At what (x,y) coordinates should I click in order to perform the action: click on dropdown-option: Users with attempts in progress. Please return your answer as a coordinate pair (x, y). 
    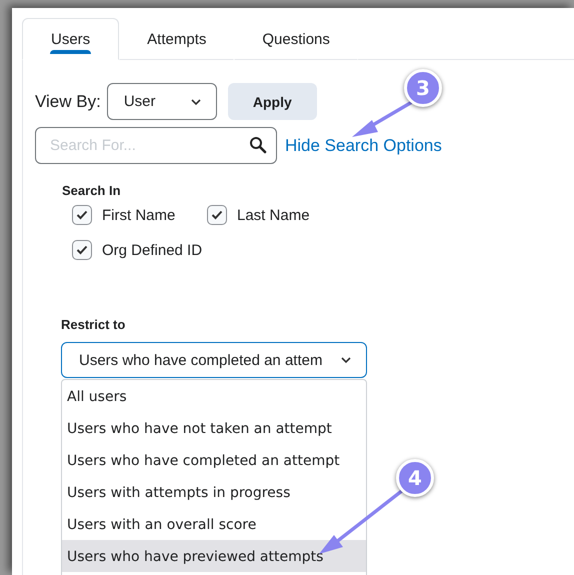
    Looking at the image, I should click on (214, 492).